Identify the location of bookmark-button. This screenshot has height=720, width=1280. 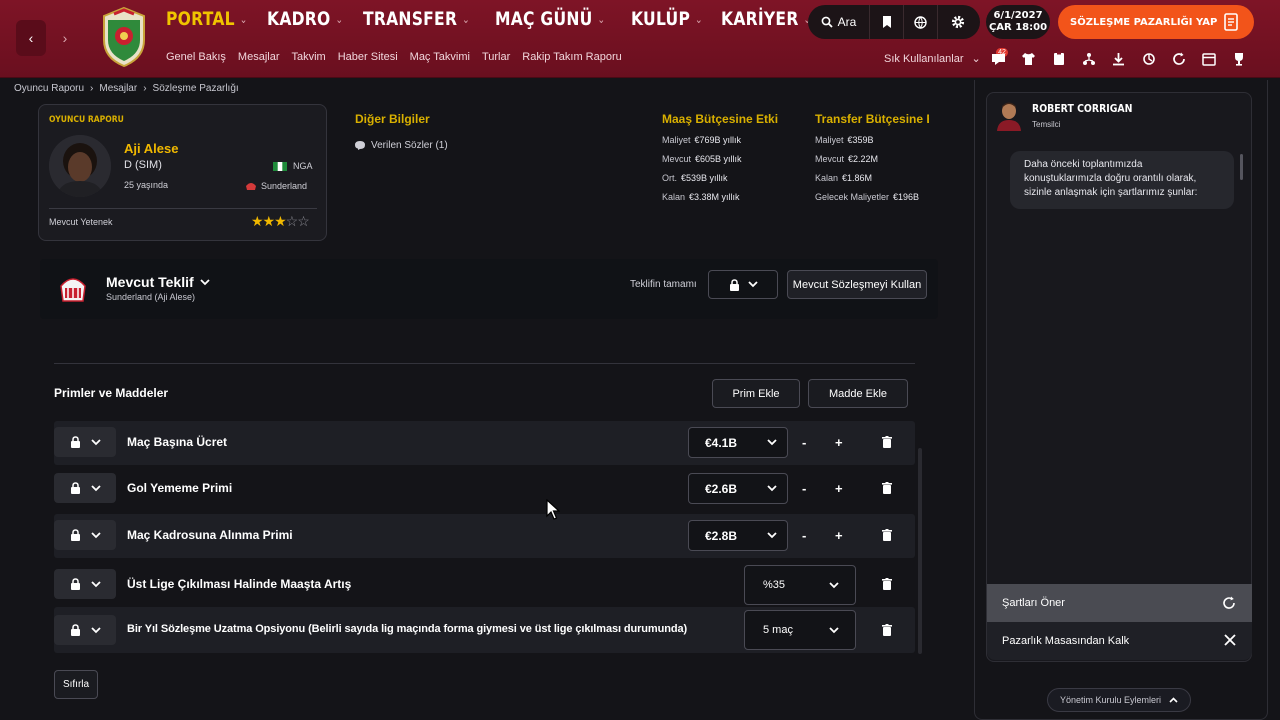
(887, 22).